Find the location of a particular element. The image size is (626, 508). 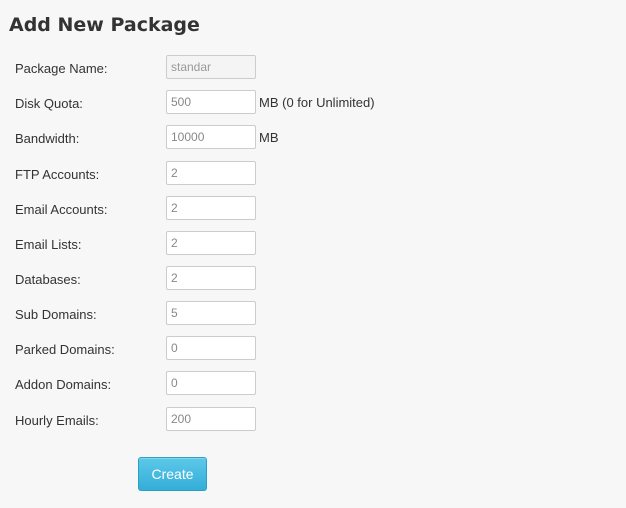

sub-domains-label: Sub Domains: is located at coordinates (56, 314).